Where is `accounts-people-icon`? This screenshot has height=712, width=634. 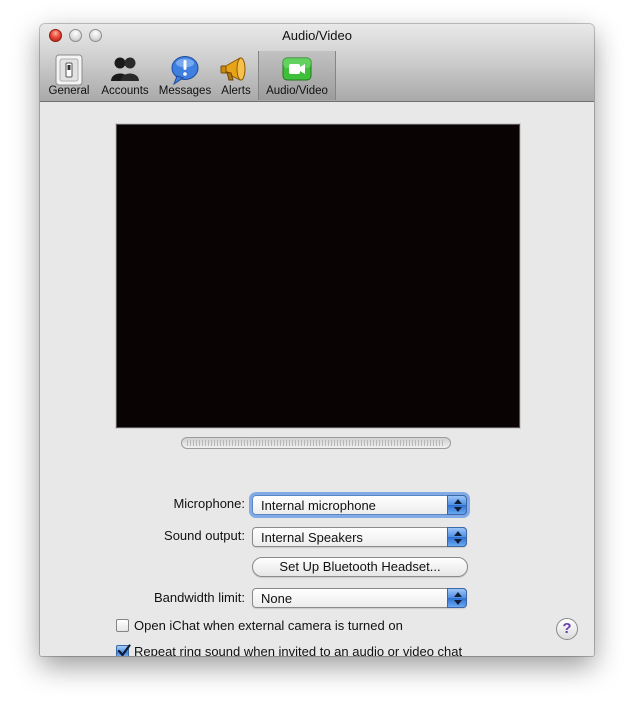
accounts-people-icon is located at coordinates (125, 69).